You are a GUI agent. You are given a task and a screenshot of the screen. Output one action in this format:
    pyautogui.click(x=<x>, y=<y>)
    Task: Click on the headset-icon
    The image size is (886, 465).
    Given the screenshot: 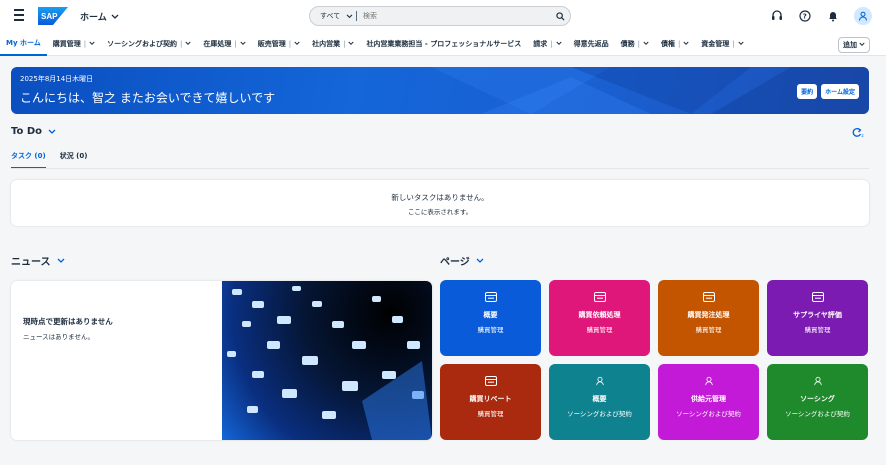 What is the action you would take?
    pyautogui.click(x=777, y=16)
    